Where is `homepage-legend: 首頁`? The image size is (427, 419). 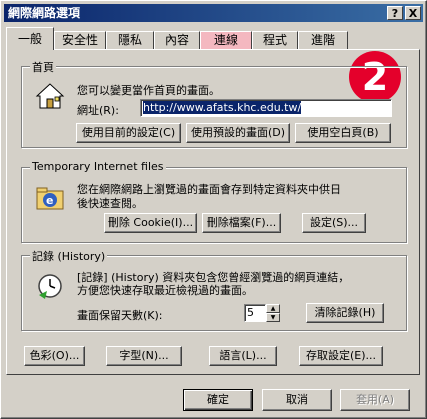
homepage-legend: 首頁 is located at coordinates (43, 67).